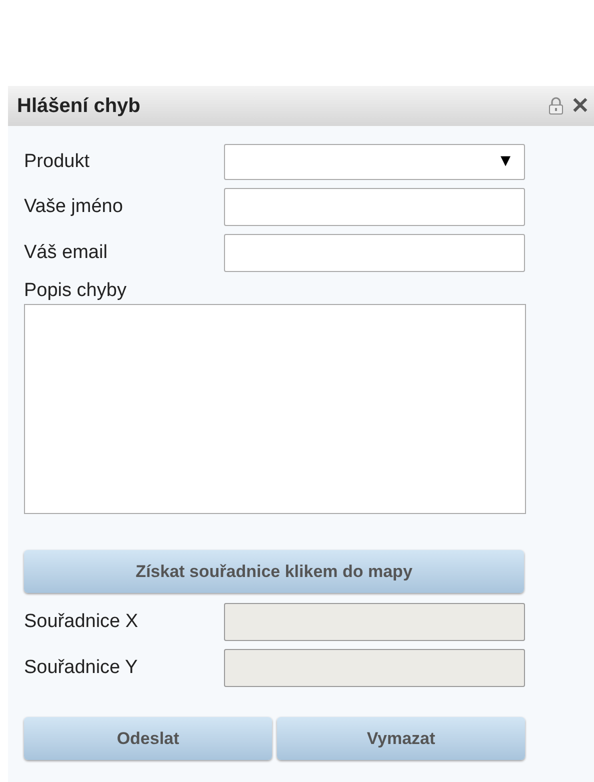 The image size is (594, 782). Describe the element at coordinates (582, 106) in the screenshot. I see `close-button: ✕` at that location.